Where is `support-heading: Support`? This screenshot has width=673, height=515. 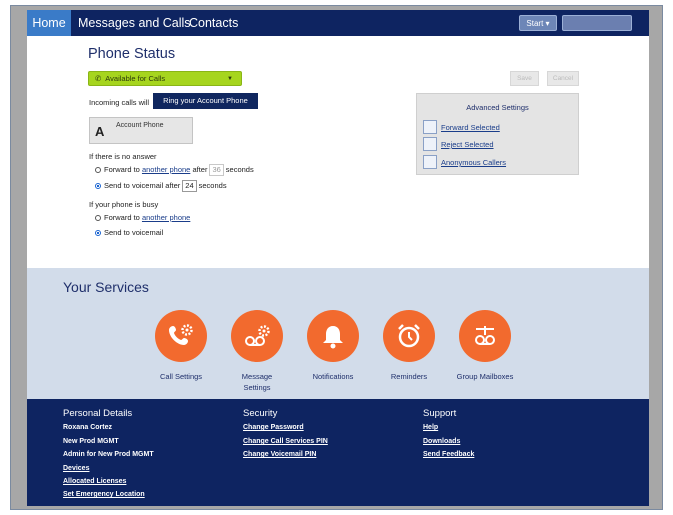
support-heading: Support is located at coordinates (440, 413).